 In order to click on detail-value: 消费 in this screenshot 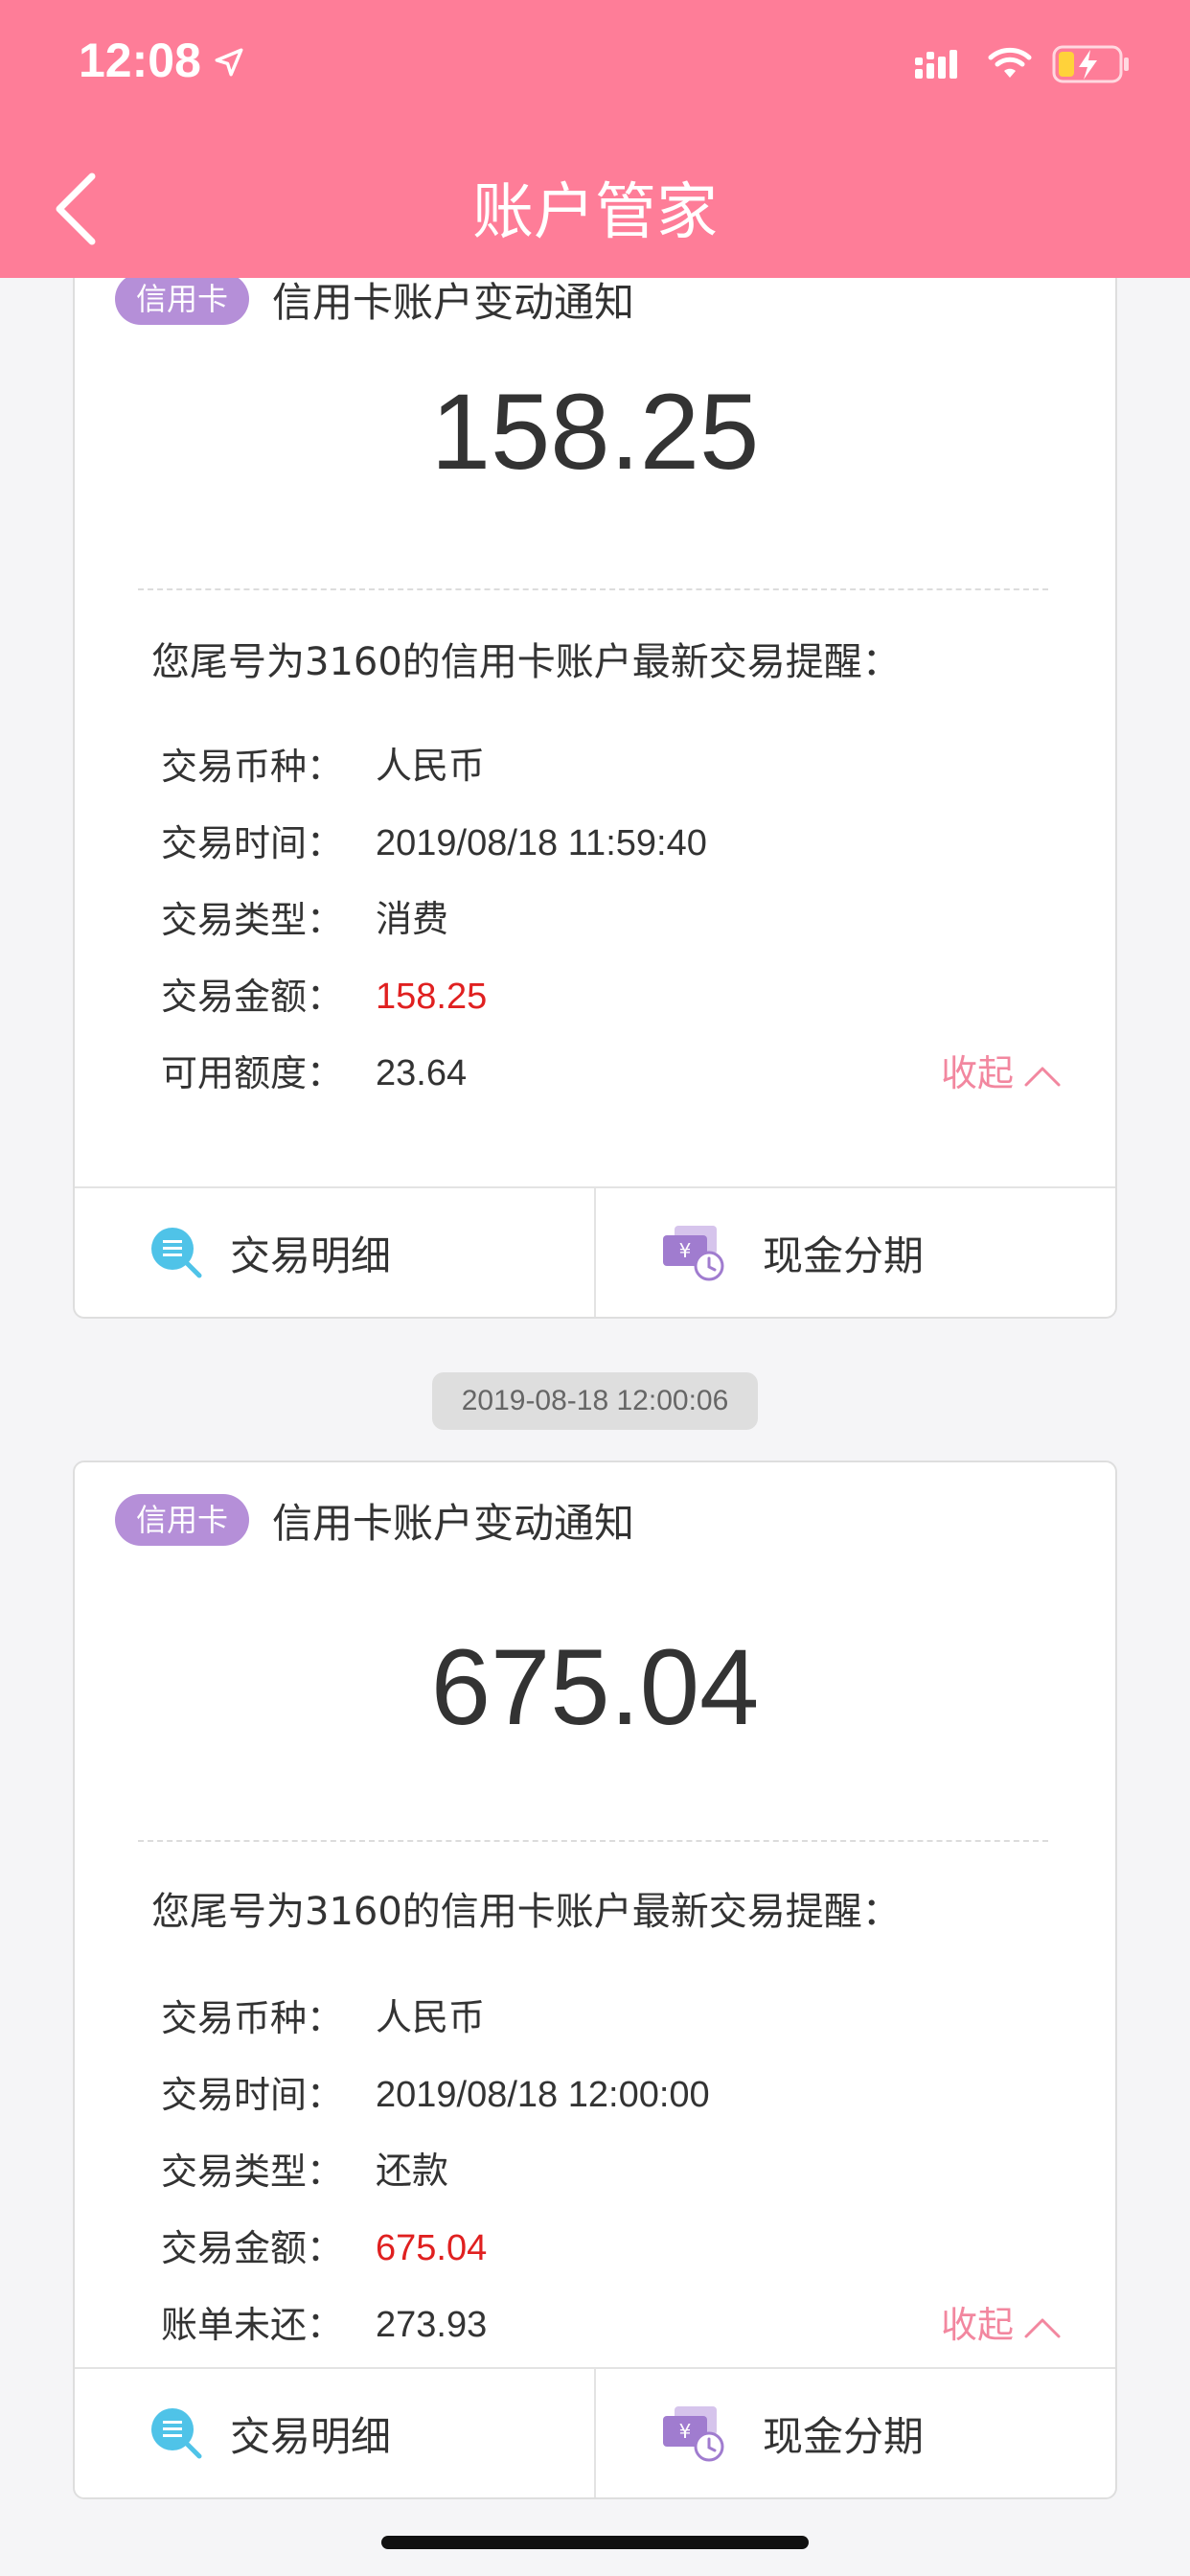, I will do `click(413, 920)`.